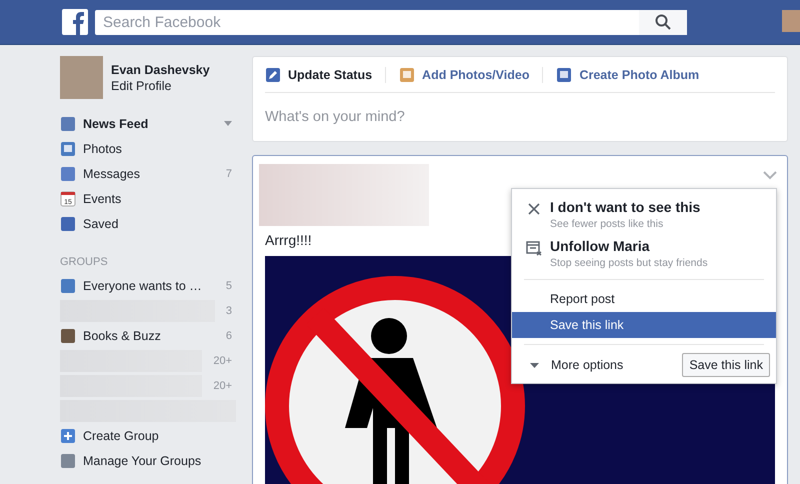 The image size is (800, 484). Describe the element at coordinates (229, 336) in the screenshot. I see `group-count: 6` at that location.